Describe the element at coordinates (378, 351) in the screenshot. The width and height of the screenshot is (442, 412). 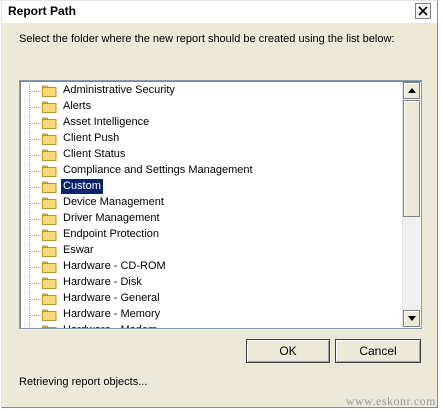
I see `cancel-button: Cancel` at that location.